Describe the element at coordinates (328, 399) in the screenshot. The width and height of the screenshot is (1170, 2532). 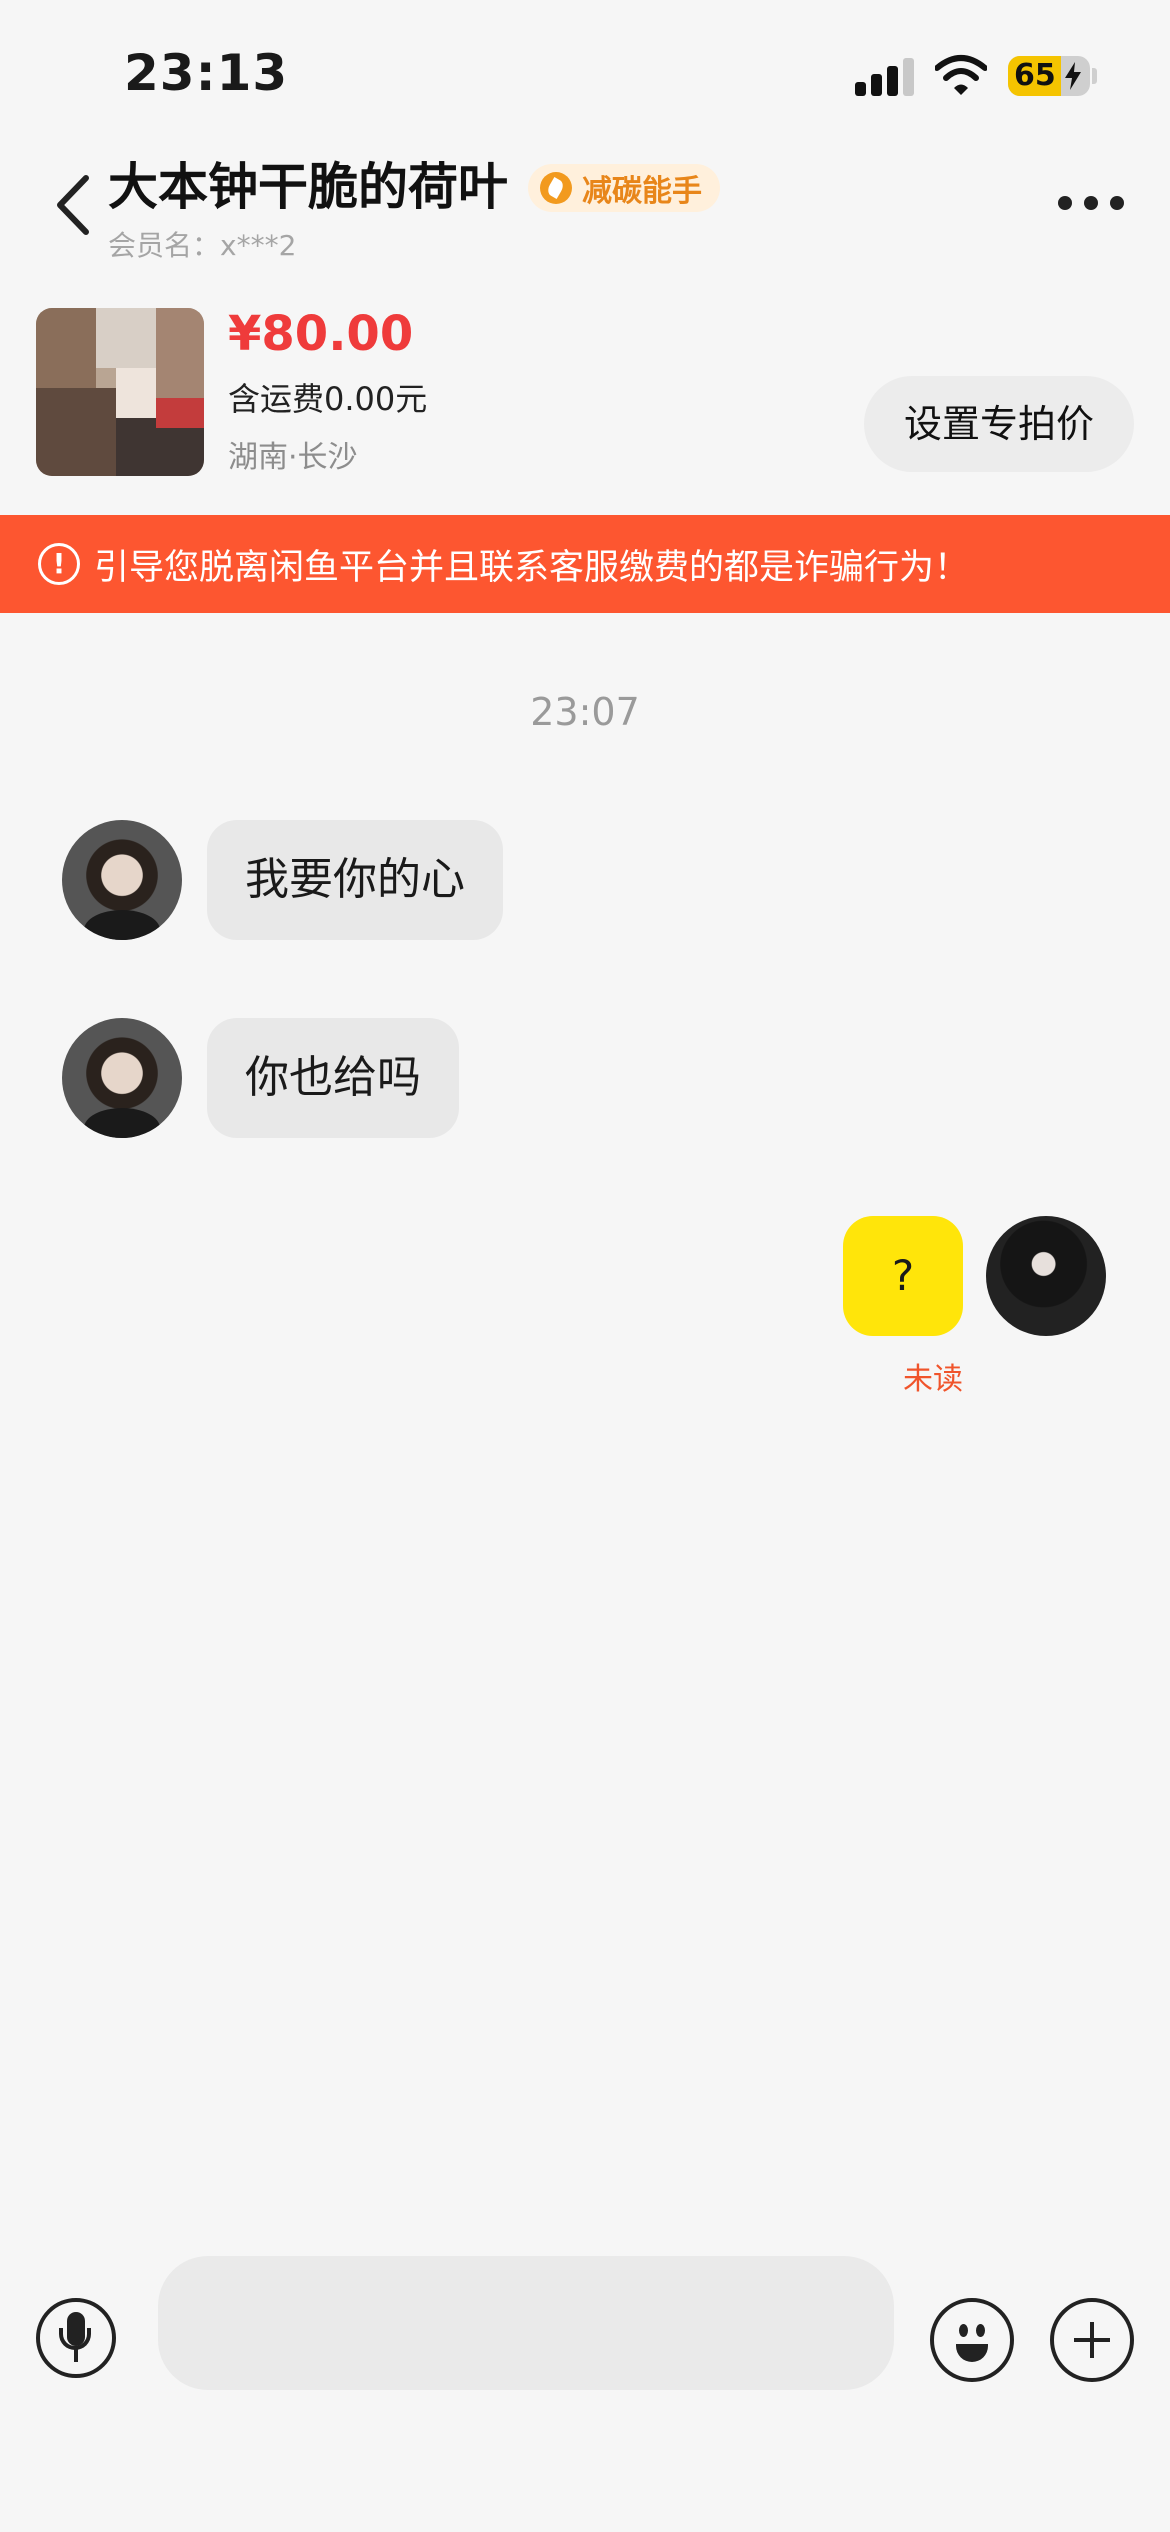
I see `shipping-info: 含运费0.00元` at that location.